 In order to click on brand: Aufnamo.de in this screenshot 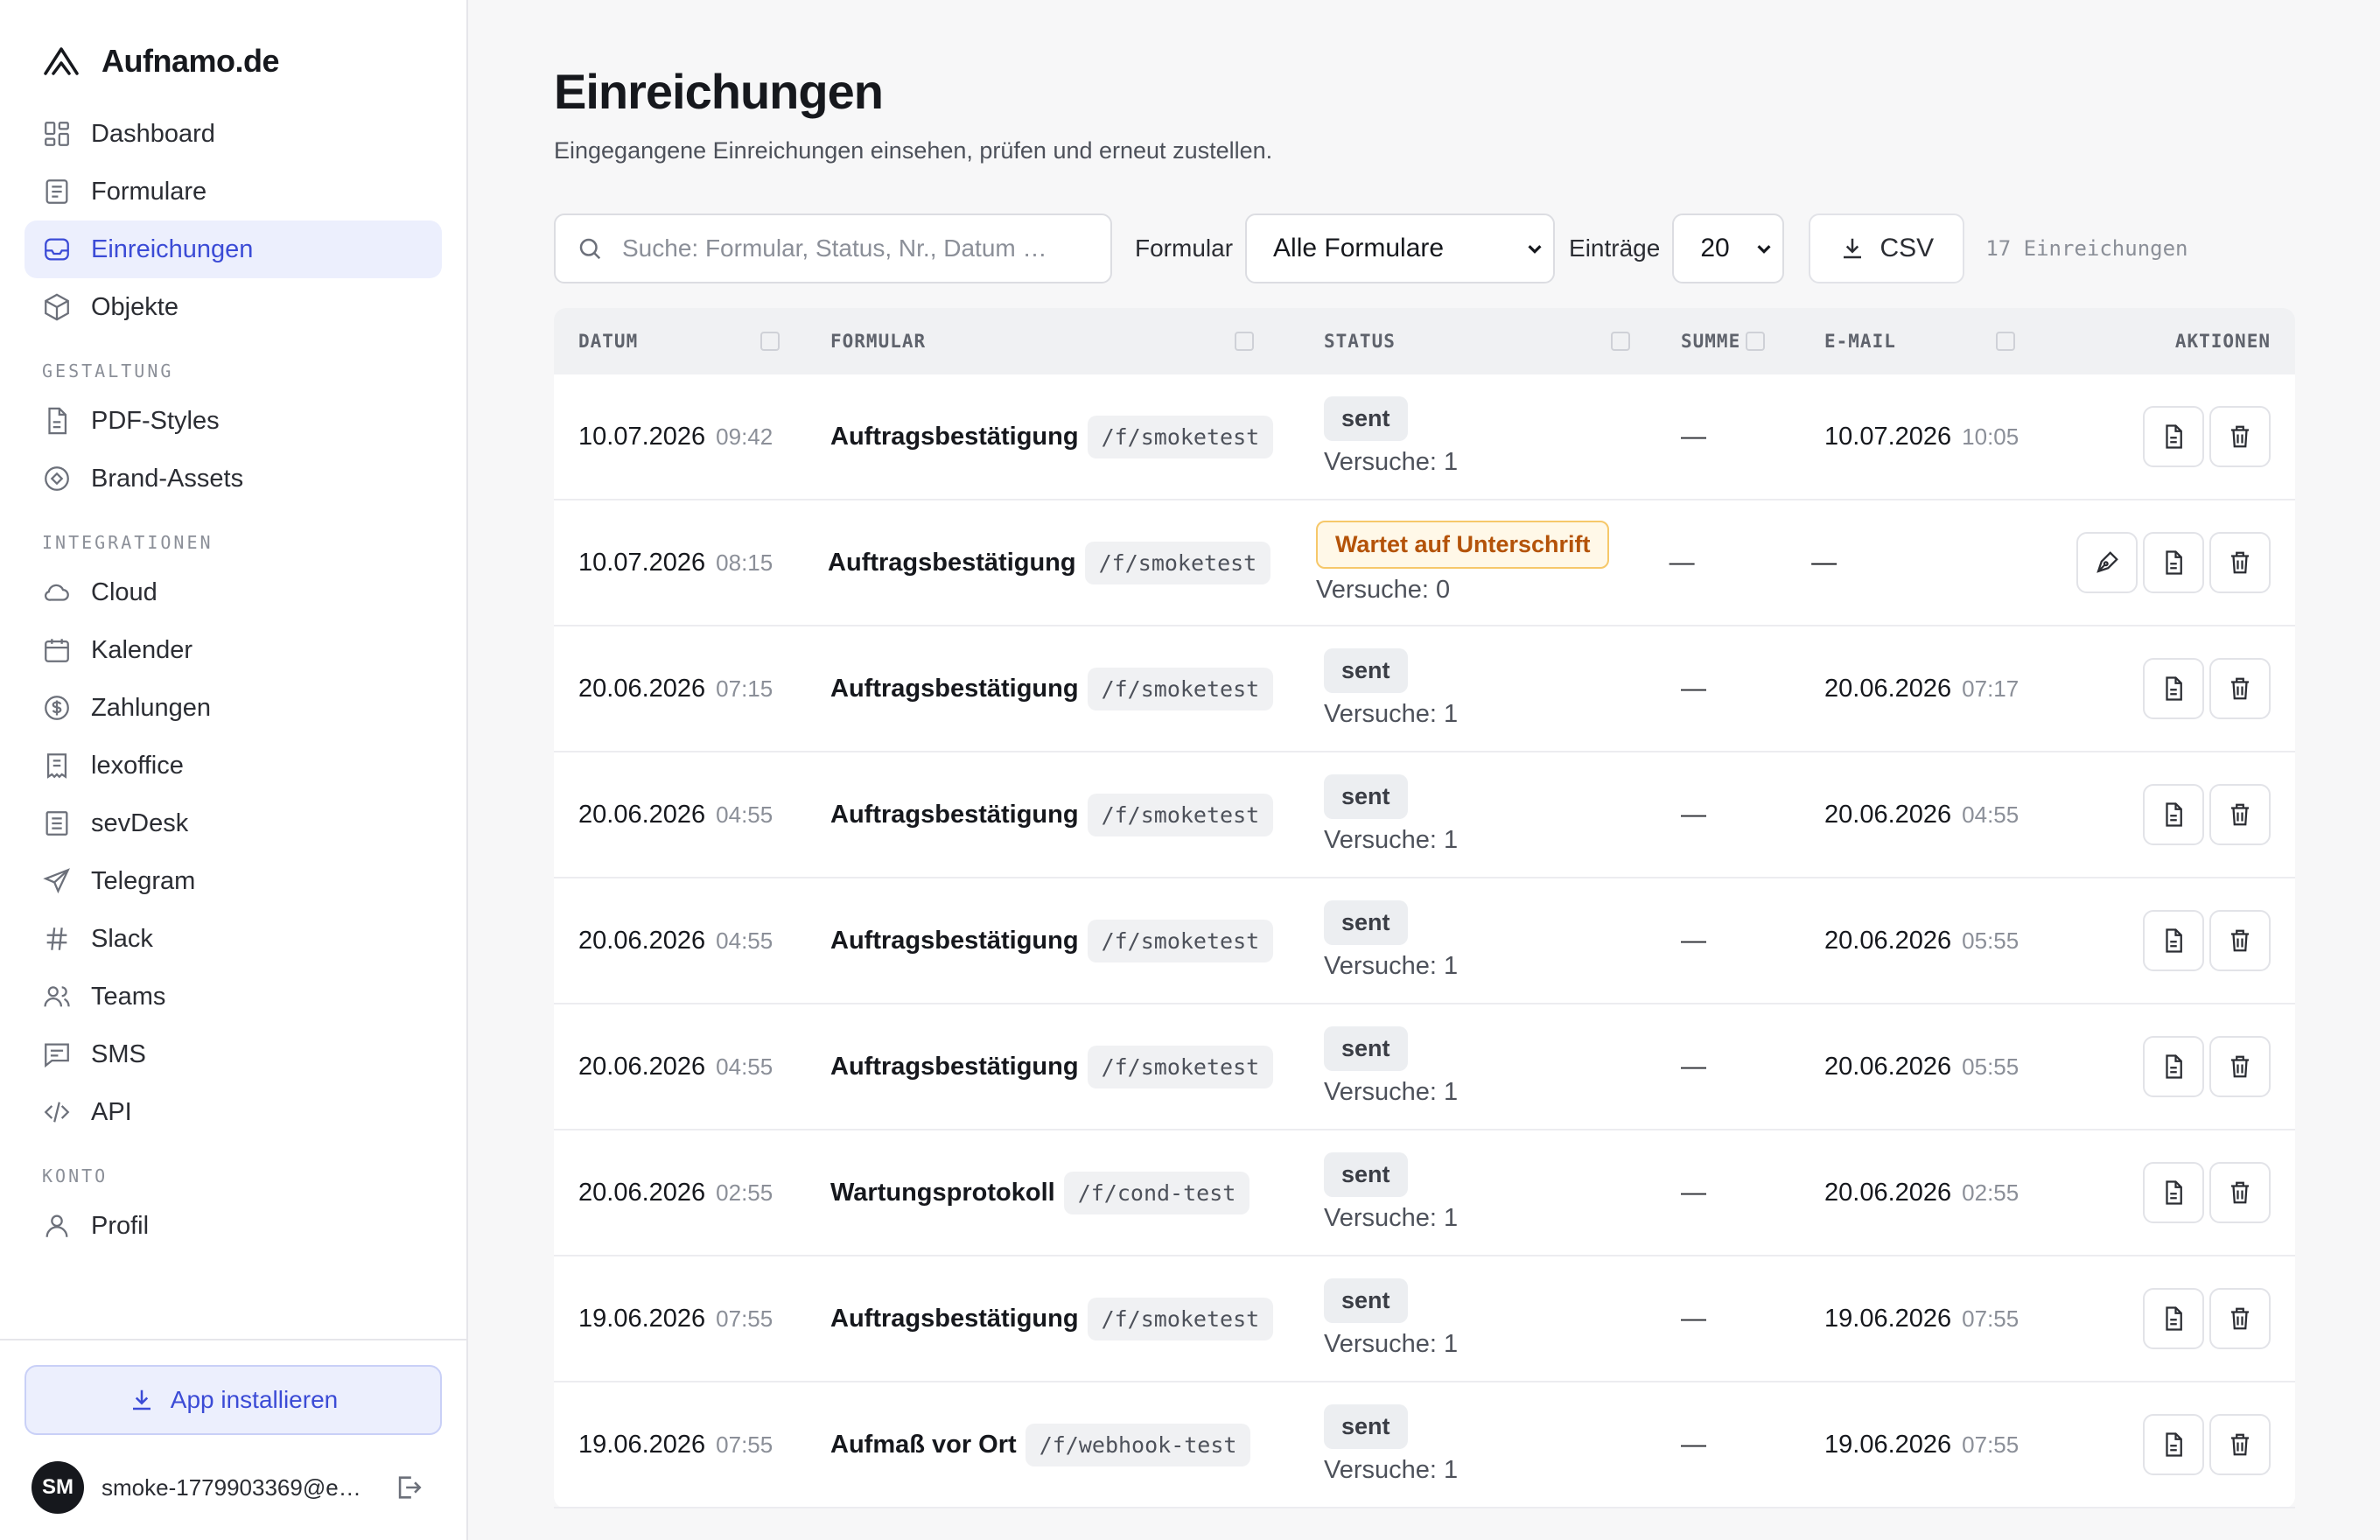, I will do `click(233, 61)`.